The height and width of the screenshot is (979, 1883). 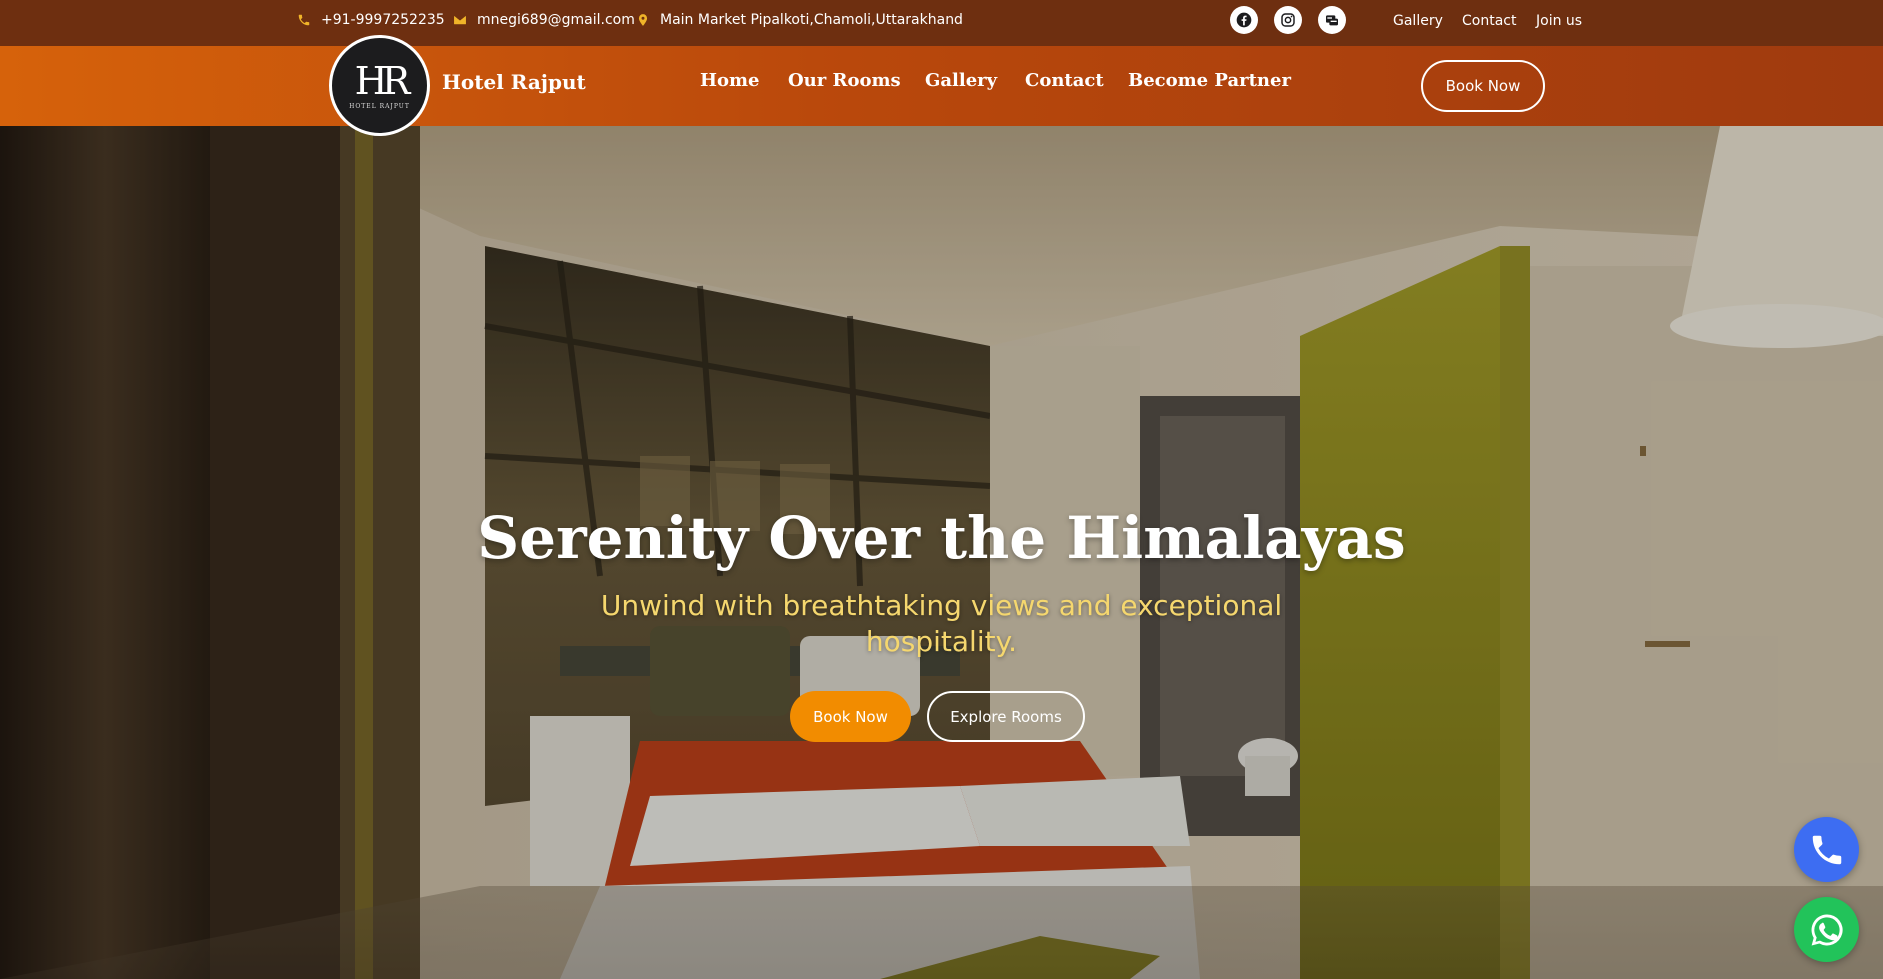 What do you see at coordinates (460, 20) in the screenshot?
I see `envelope-icon` at bounding box center [460, 20].